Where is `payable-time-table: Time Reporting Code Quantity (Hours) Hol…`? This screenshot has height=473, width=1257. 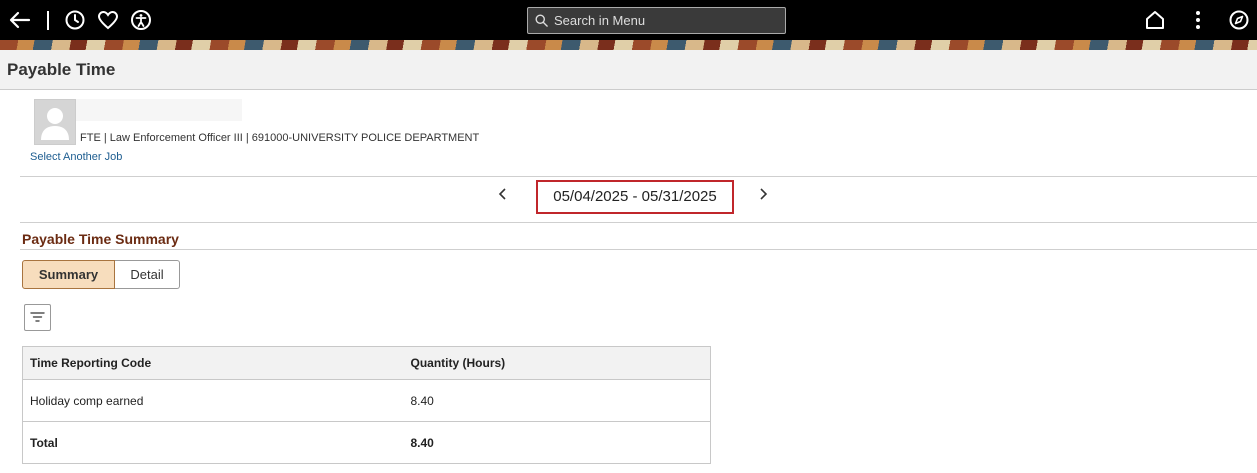
payable-time-table: Time Reporting Code Quantity (Hours) Hol… is located at coordinates (366, 405).